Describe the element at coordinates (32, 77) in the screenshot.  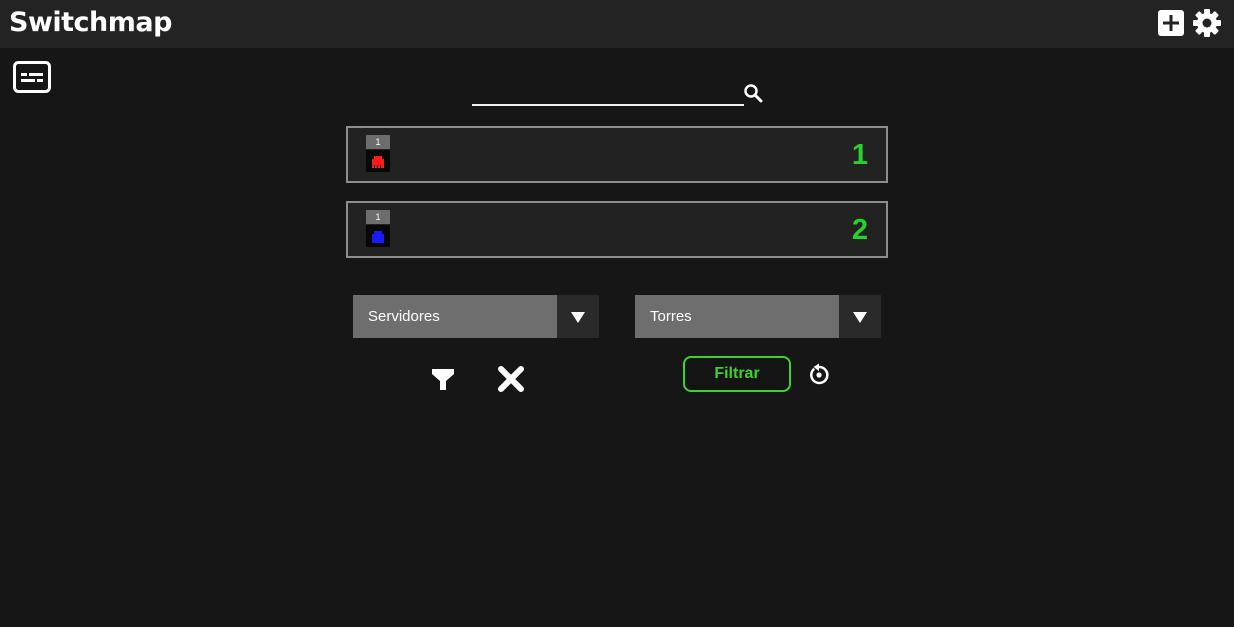
I see `subtitles-icon` at that location.